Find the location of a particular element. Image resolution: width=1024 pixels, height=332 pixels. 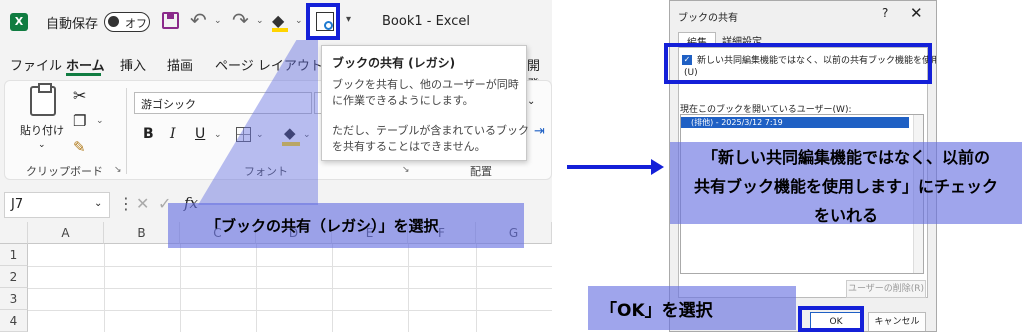

row-header: 4 is located at coordinates (14, 321).